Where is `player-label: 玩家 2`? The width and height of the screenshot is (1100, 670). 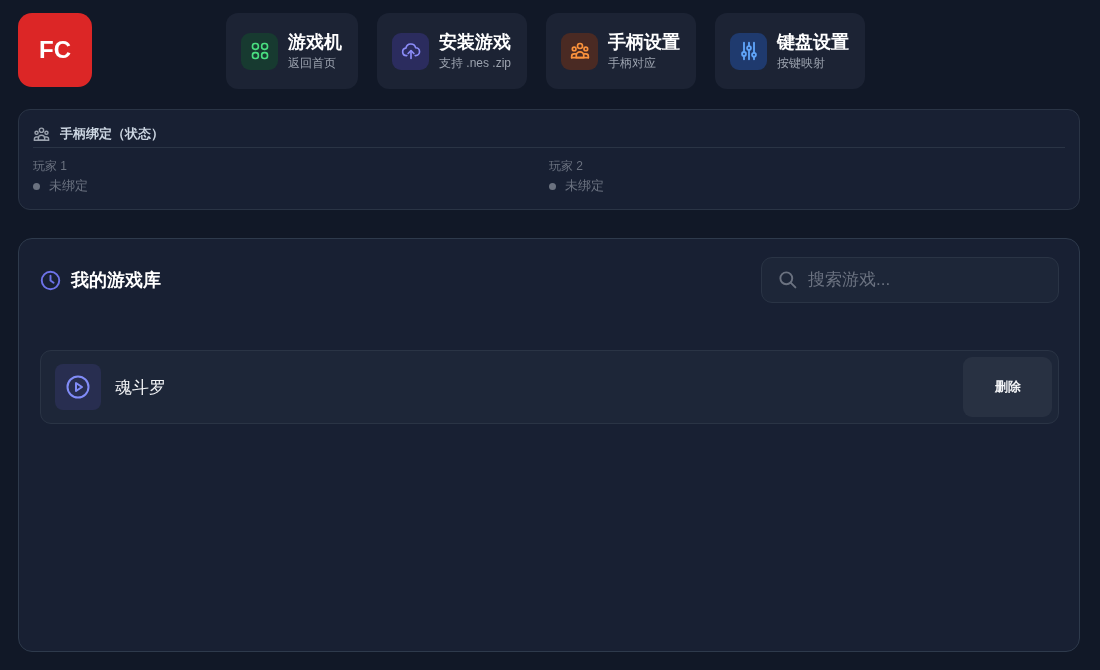
player-label: 玩家 2 is located at coordinates (566, 166).